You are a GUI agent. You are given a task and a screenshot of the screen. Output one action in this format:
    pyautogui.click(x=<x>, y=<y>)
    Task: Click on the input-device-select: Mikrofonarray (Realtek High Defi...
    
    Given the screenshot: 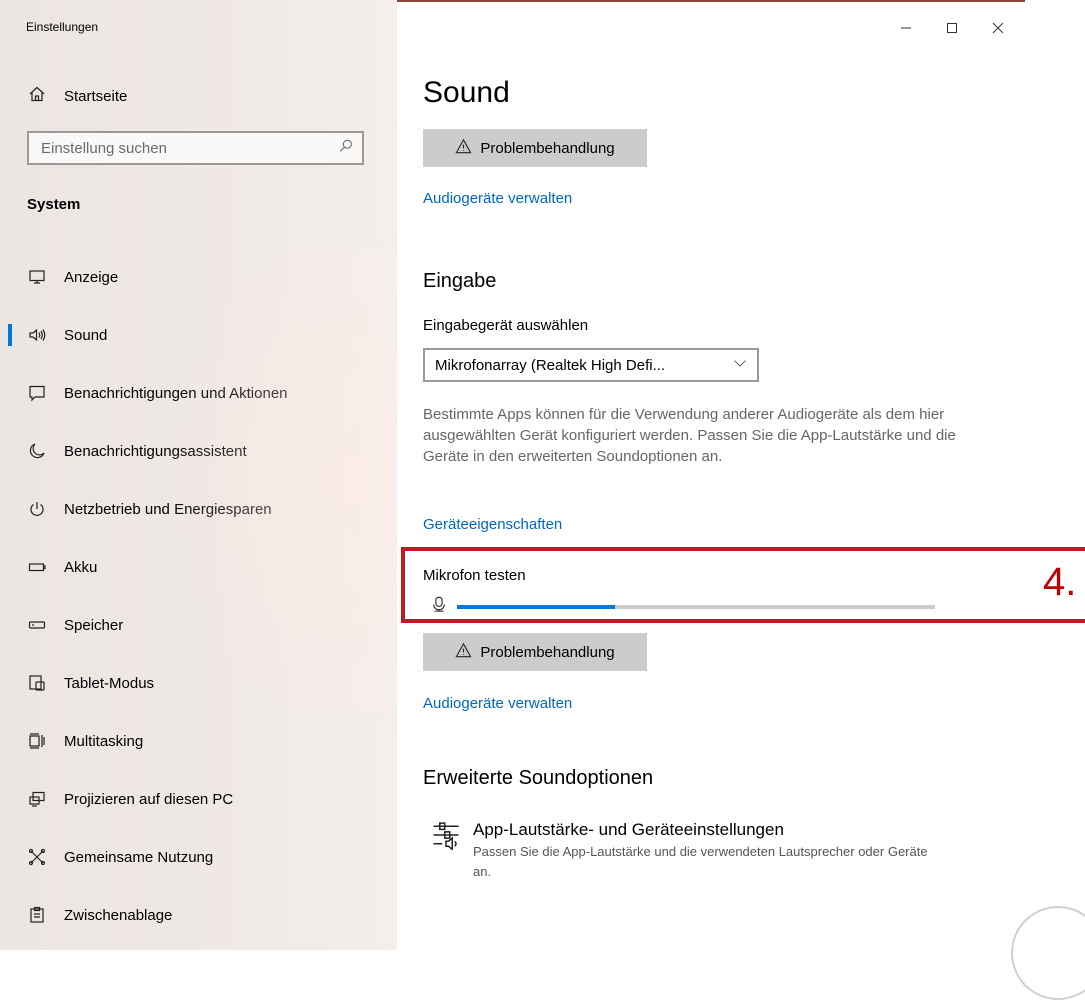 What is the action you would take?
    pyautogui.click(x=591, y=365)
    